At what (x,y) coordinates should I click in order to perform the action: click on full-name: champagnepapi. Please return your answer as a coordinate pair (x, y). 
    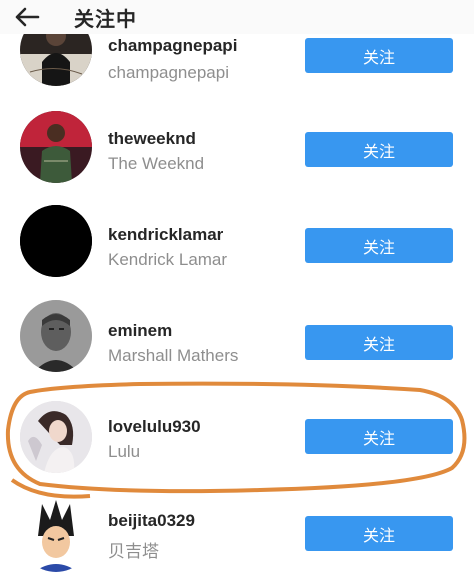
    Looking at the image, I should click on (168, 72).